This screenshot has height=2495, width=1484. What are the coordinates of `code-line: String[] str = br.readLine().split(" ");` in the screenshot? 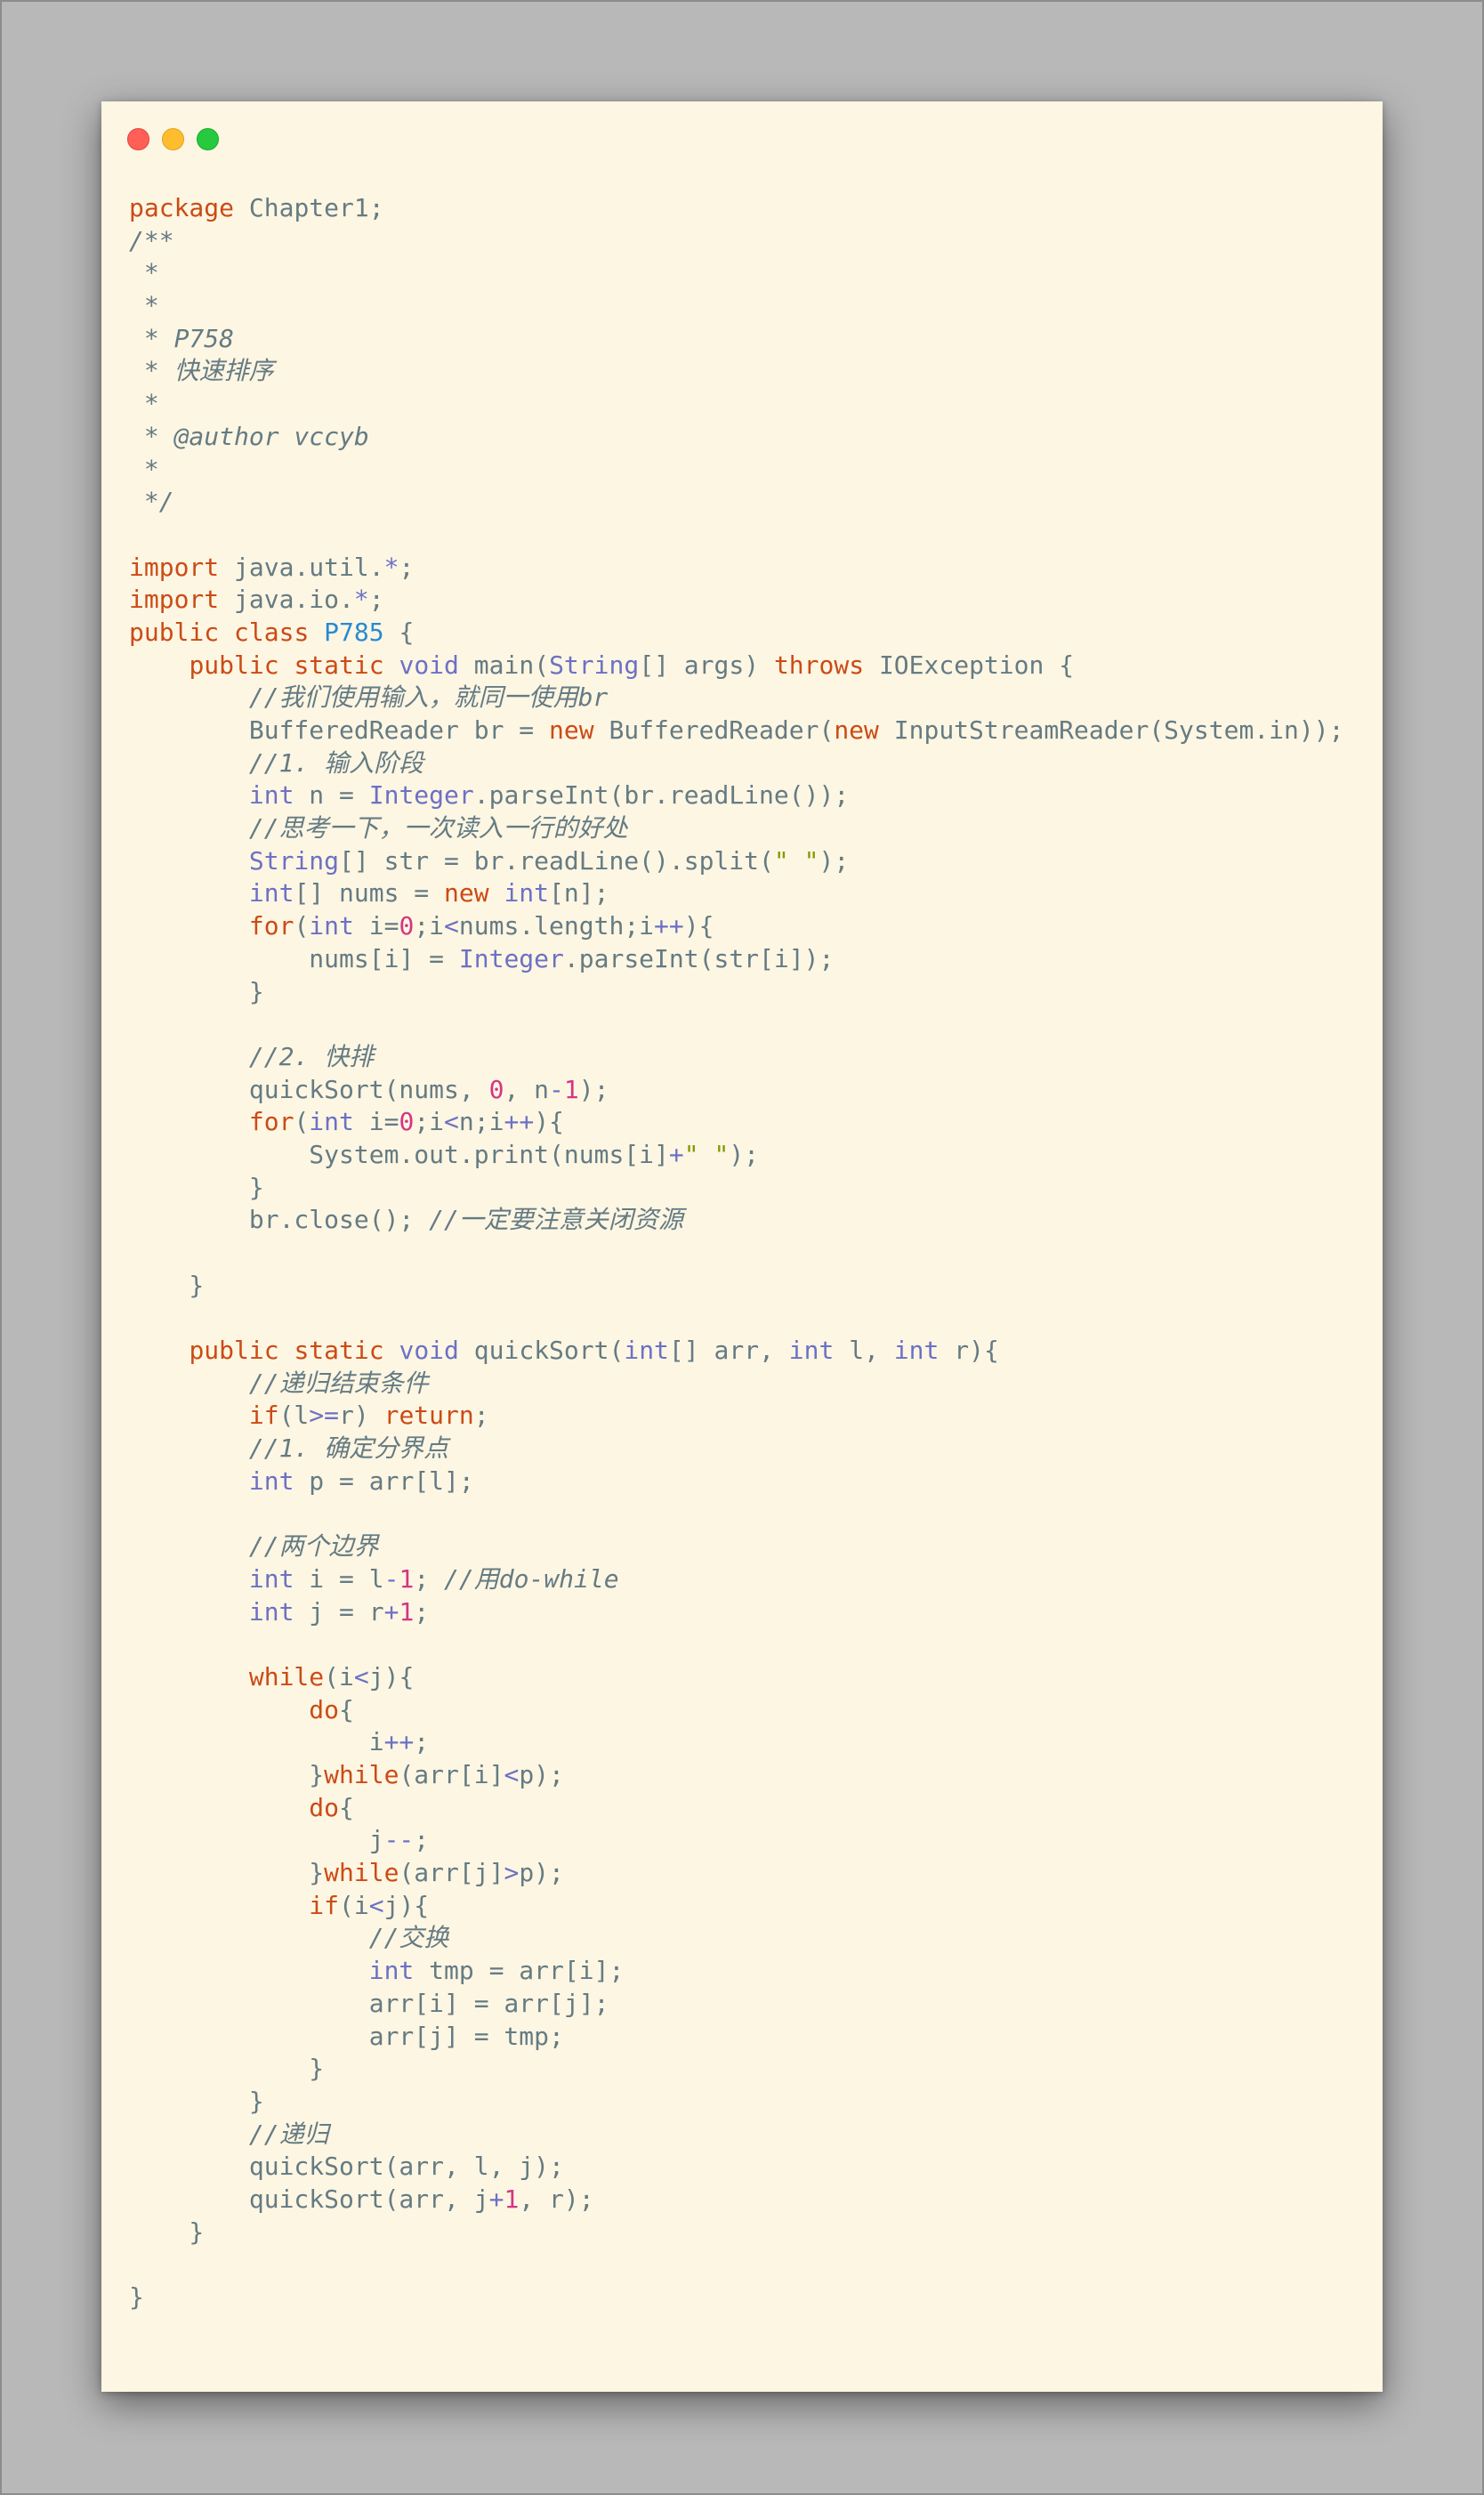 It's located at (736, 862).